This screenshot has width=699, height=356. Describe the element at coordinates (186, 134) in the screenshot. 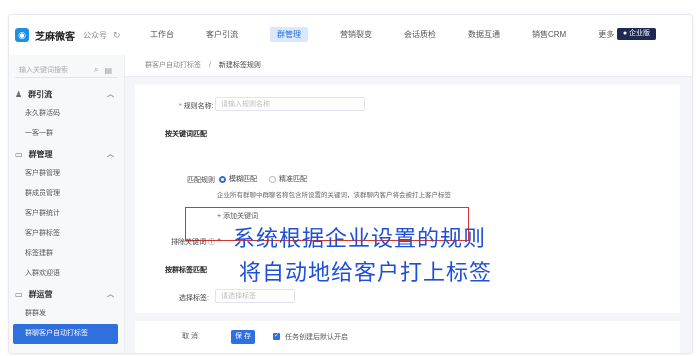

I see `section-keyword-match: 按关键词匹配` at that location.